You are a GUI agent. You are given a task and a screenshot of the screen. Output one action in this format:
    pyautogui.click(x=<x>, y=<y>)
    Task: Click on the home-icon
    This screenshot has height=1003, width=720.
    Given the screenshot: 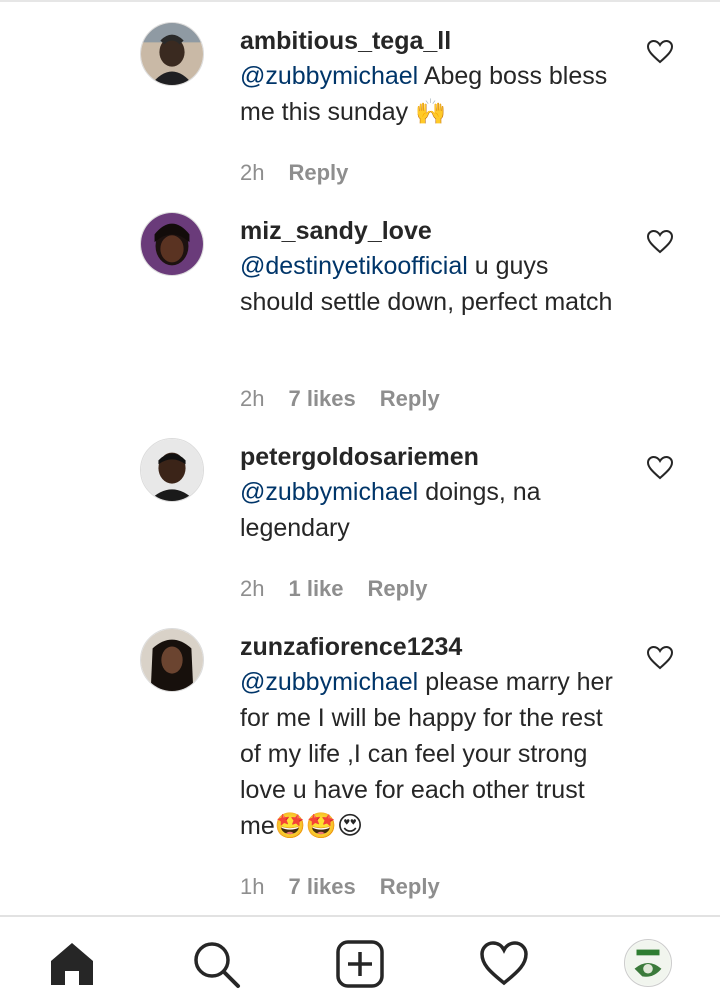 What is the action you would take?
    pyautogui.click(x=72, y=964)
    